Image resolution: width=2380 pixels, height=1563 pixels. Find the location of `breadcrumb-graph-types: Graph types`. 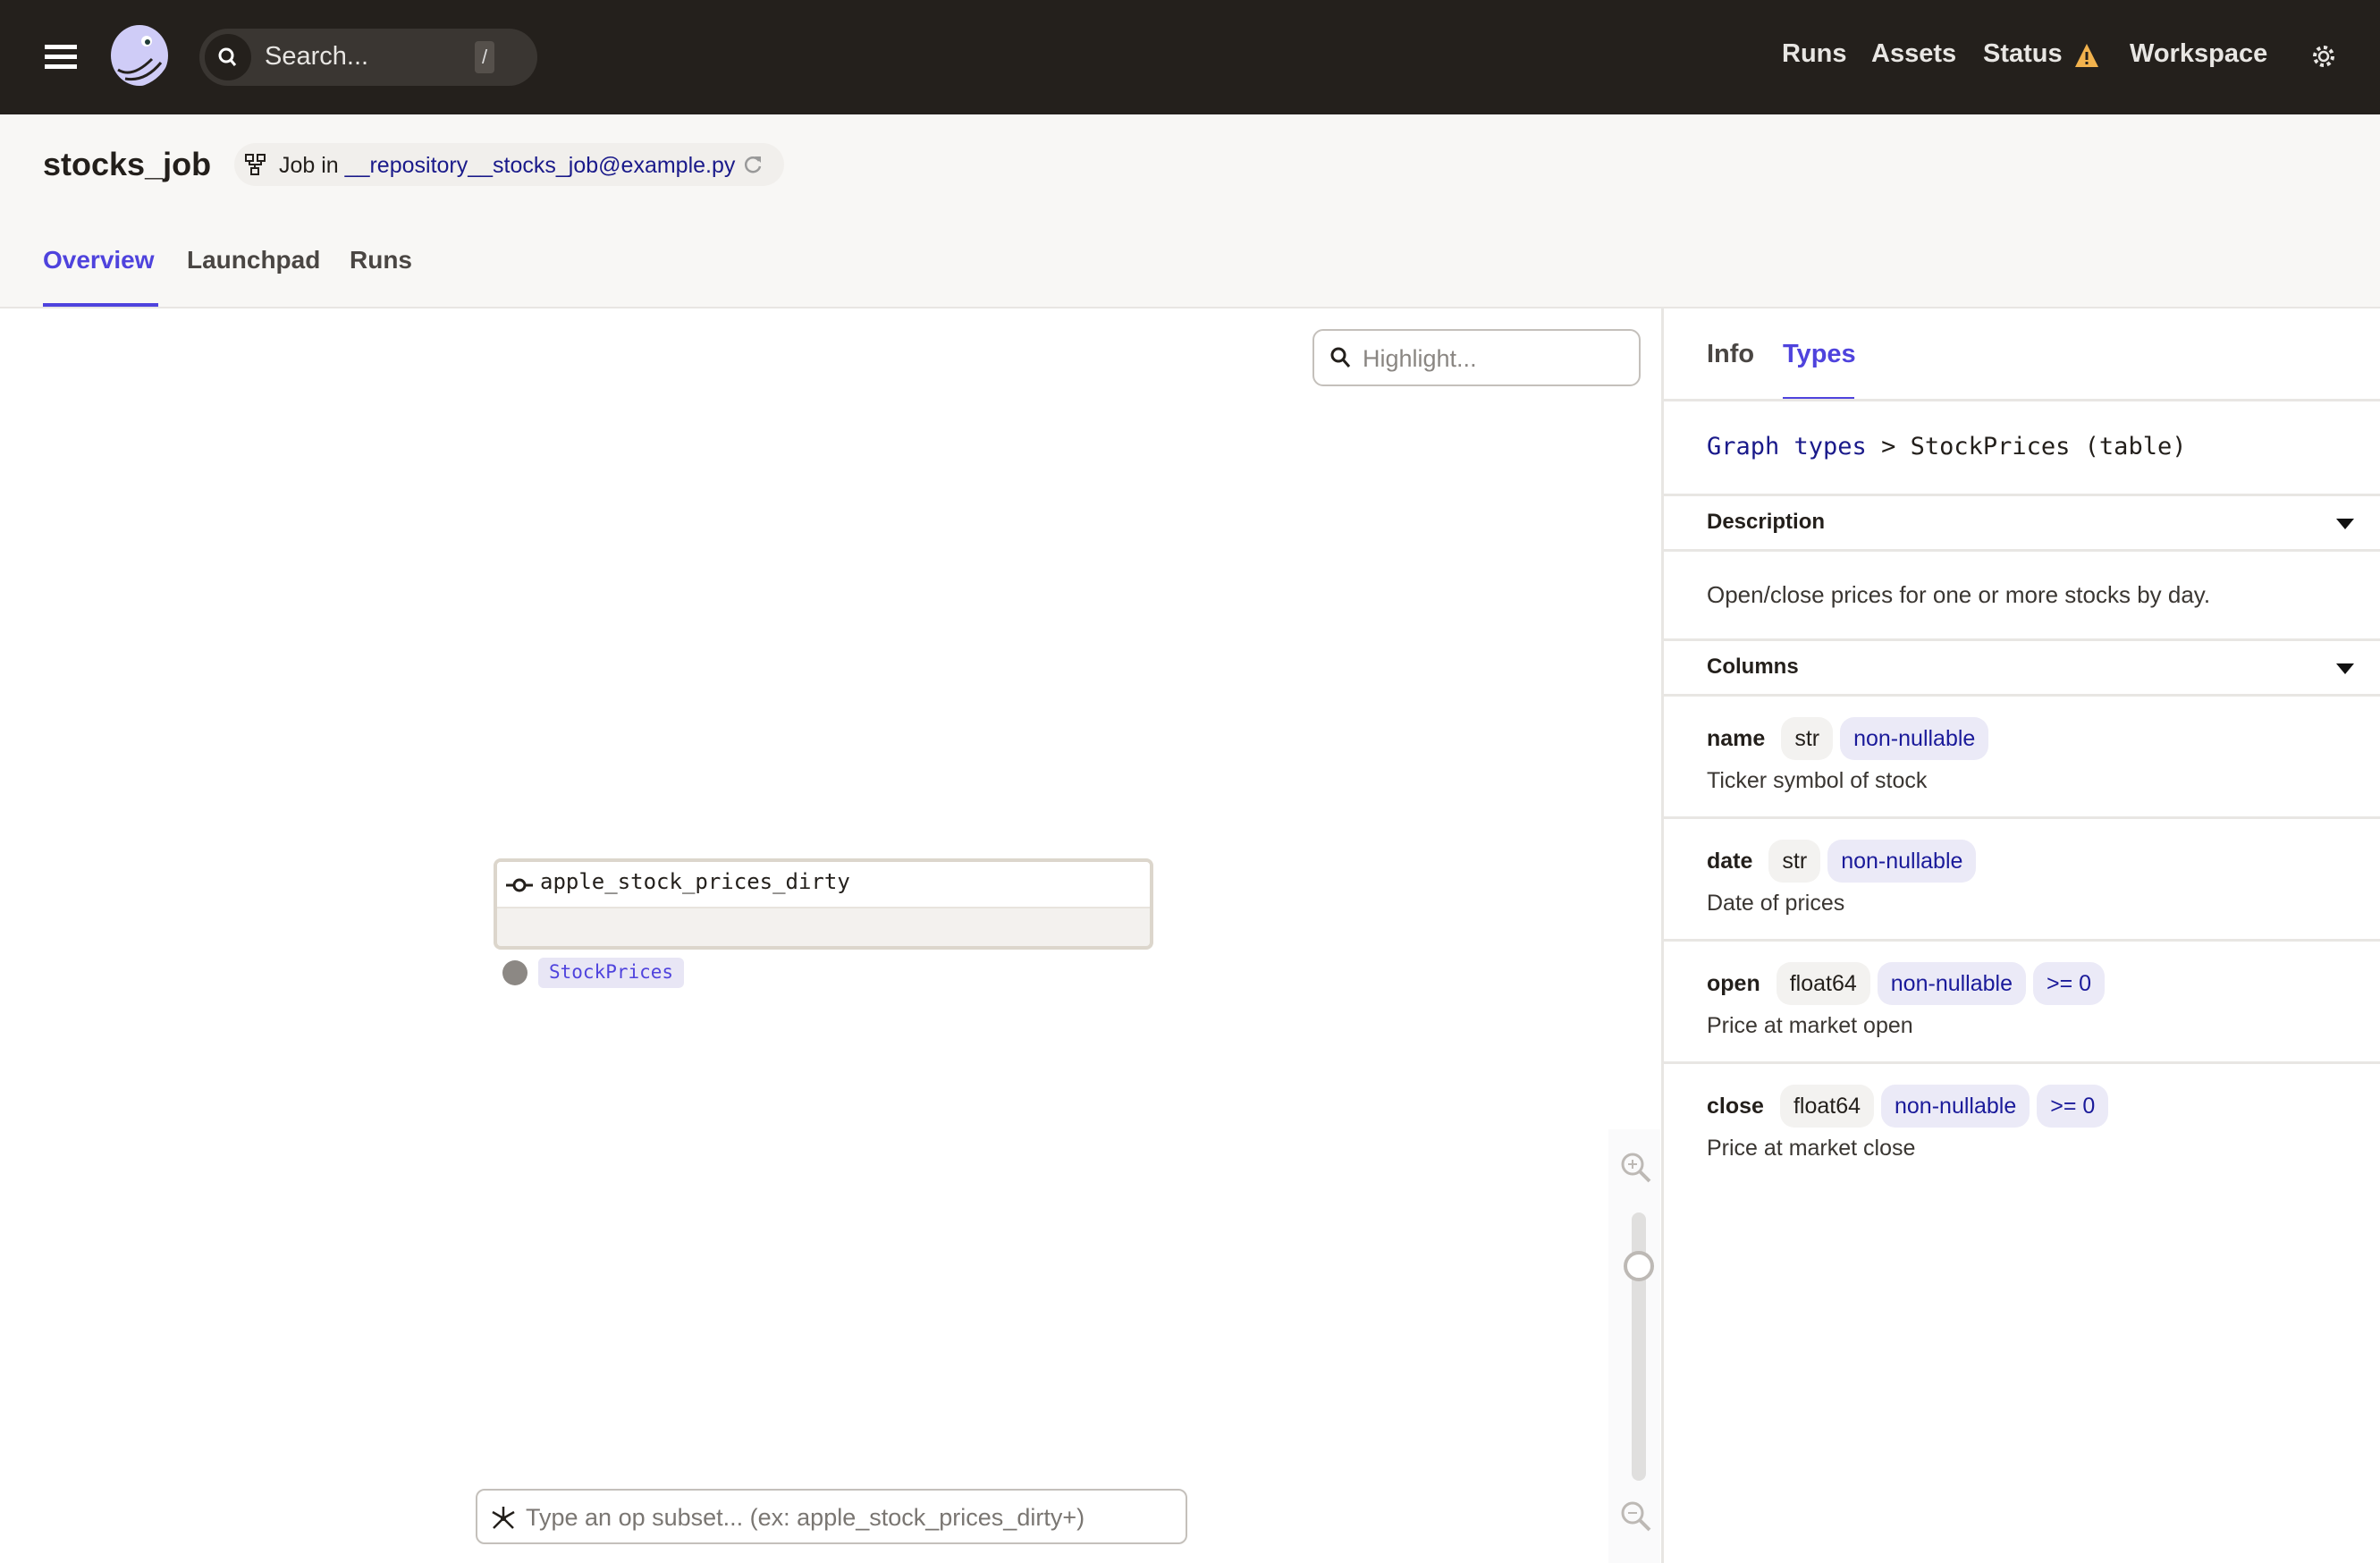

breadcrumb-graph-types: Graph types is located at coordinates (1787, 446).